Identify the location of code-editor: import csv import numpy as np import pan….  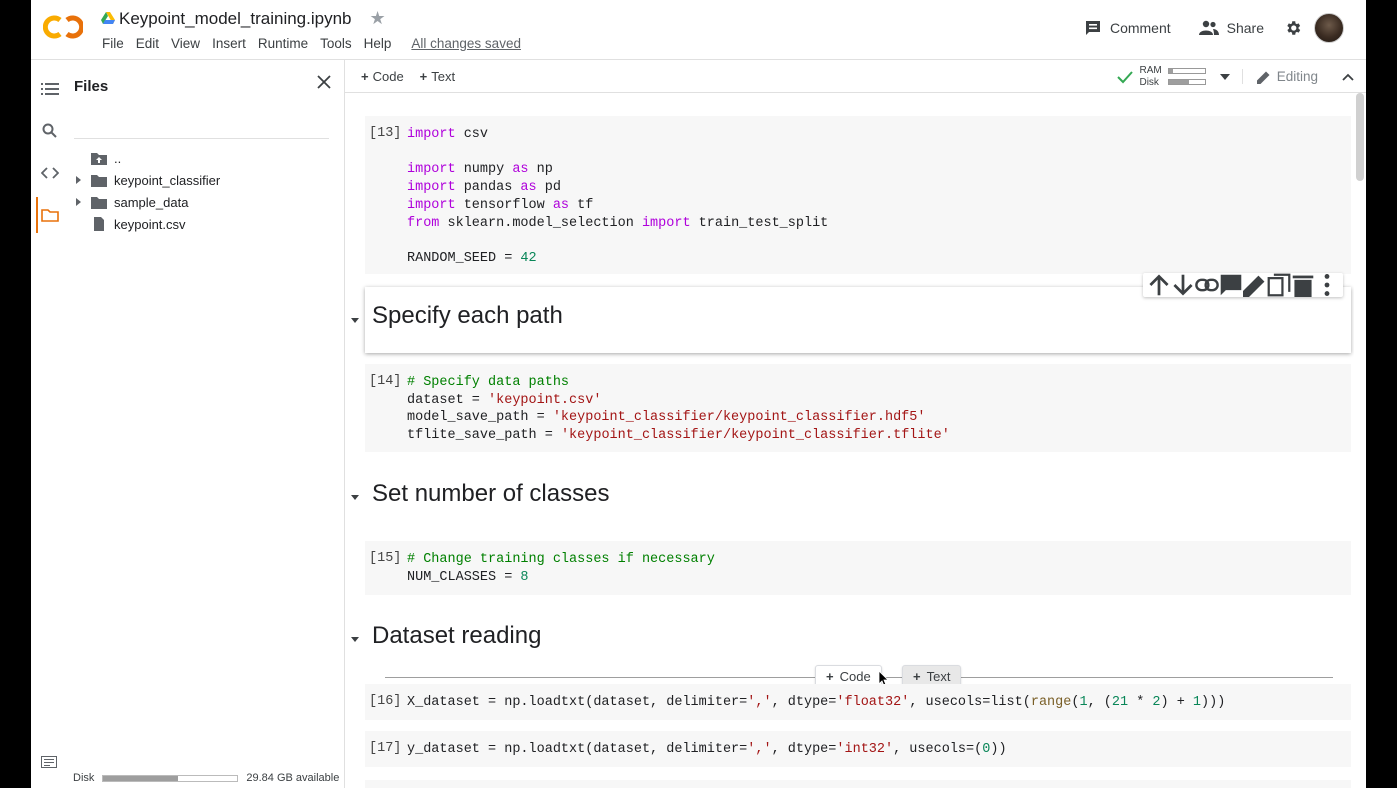
(617, 197).